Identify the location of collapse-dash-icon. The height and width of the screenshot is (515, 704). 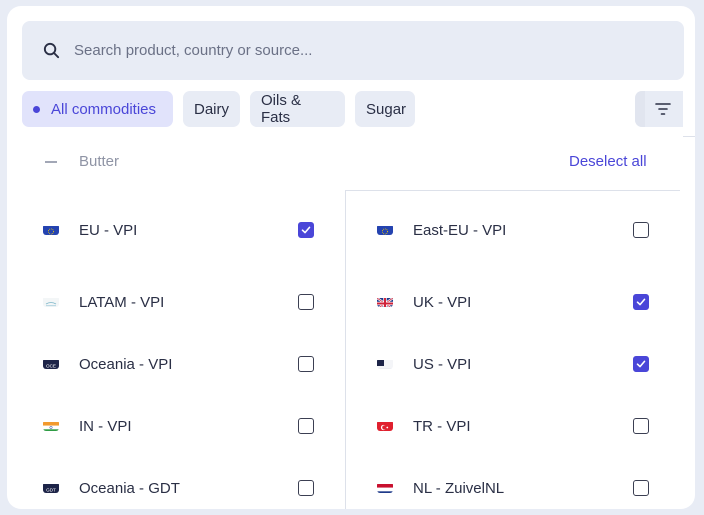
(51, 162).